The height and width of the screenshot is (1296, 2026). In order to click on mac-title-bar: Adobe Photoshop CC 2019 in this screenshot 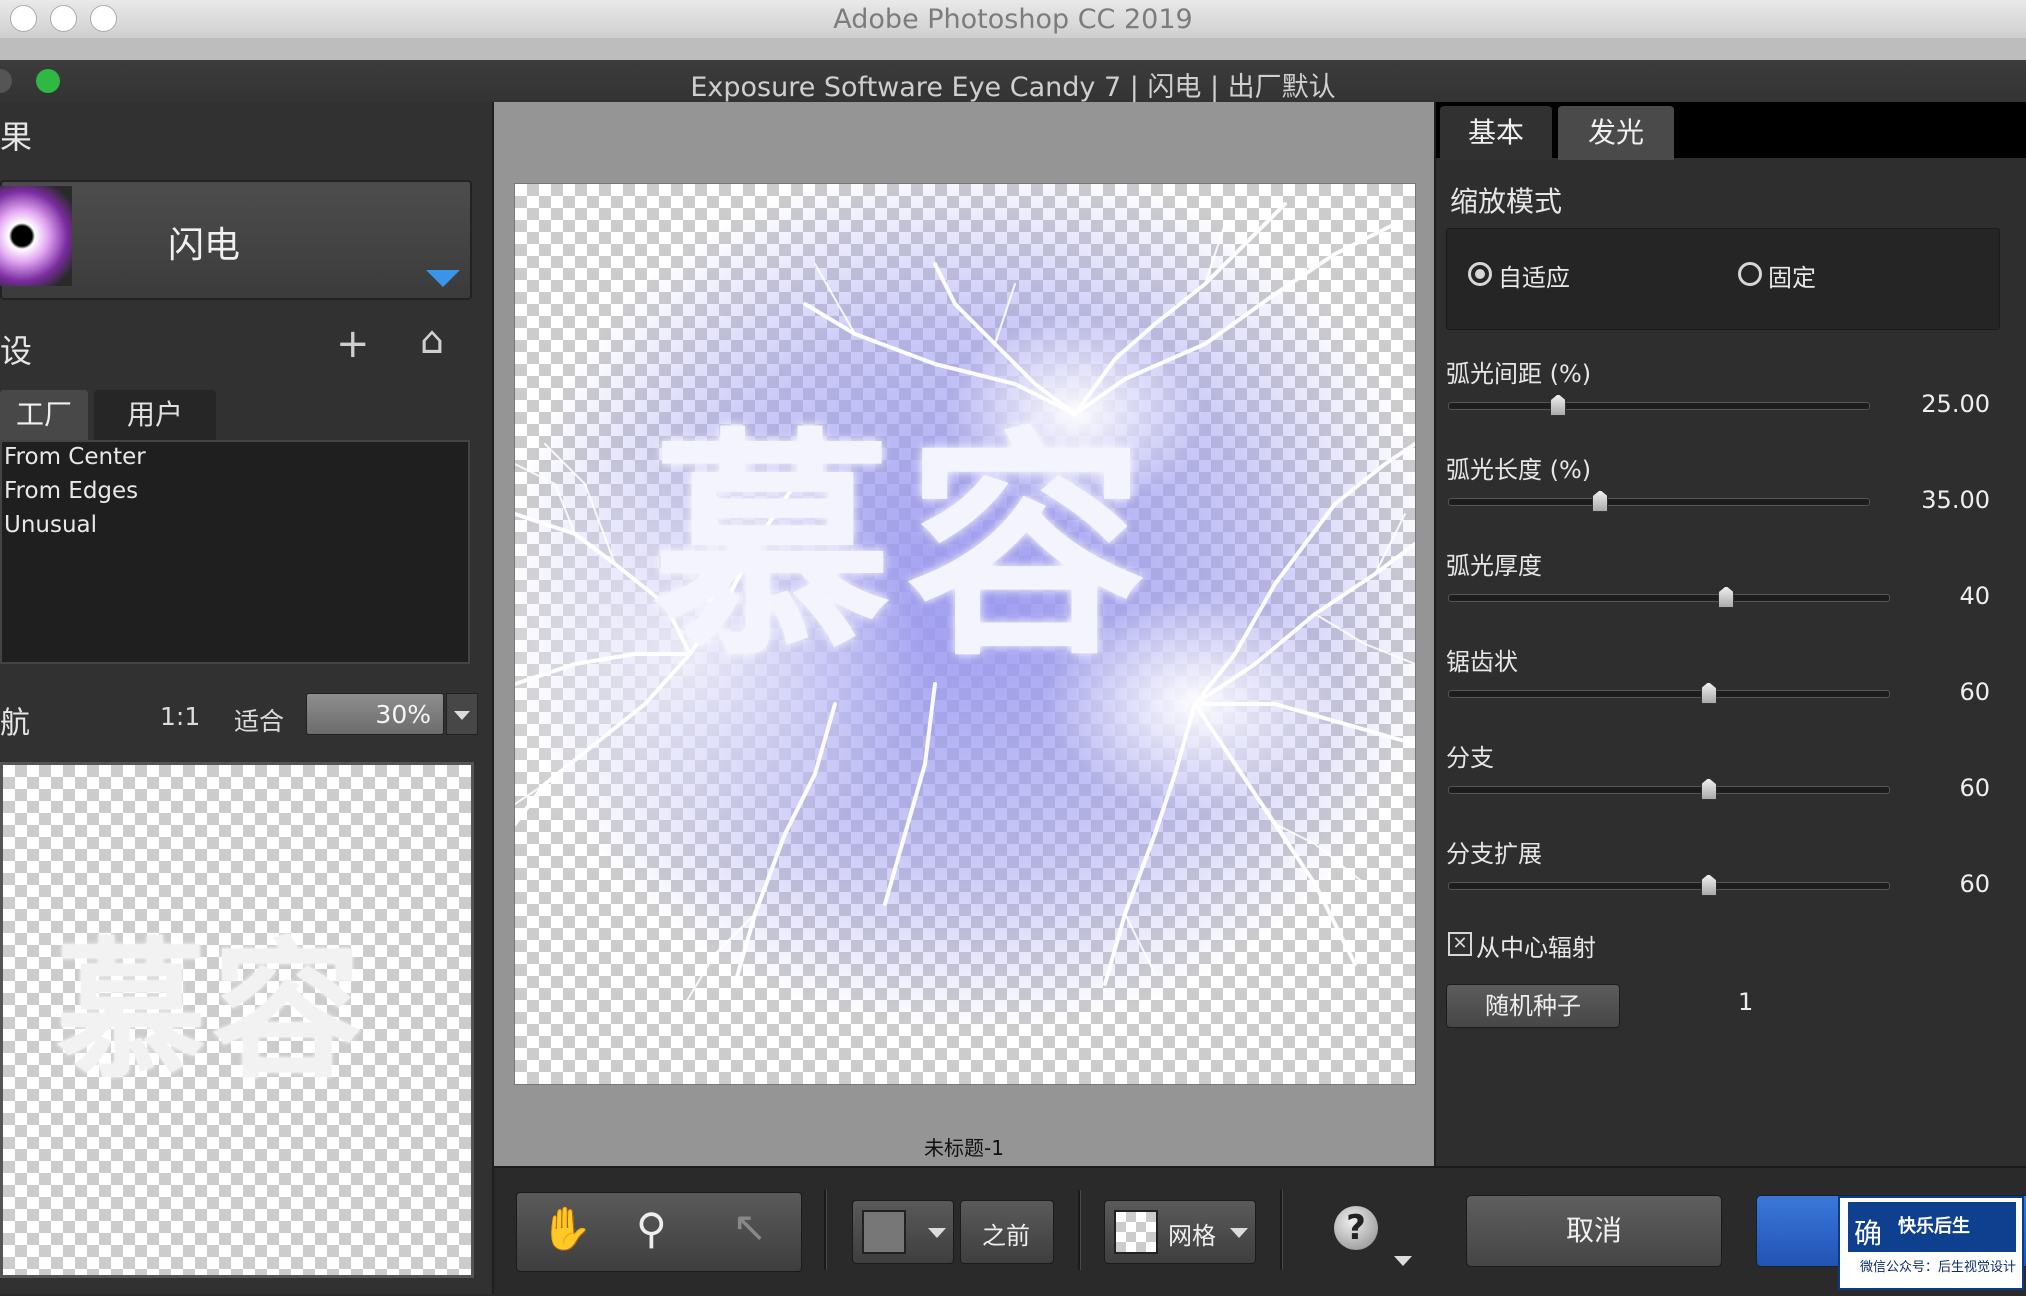, I will do `click(1013, 19)`.